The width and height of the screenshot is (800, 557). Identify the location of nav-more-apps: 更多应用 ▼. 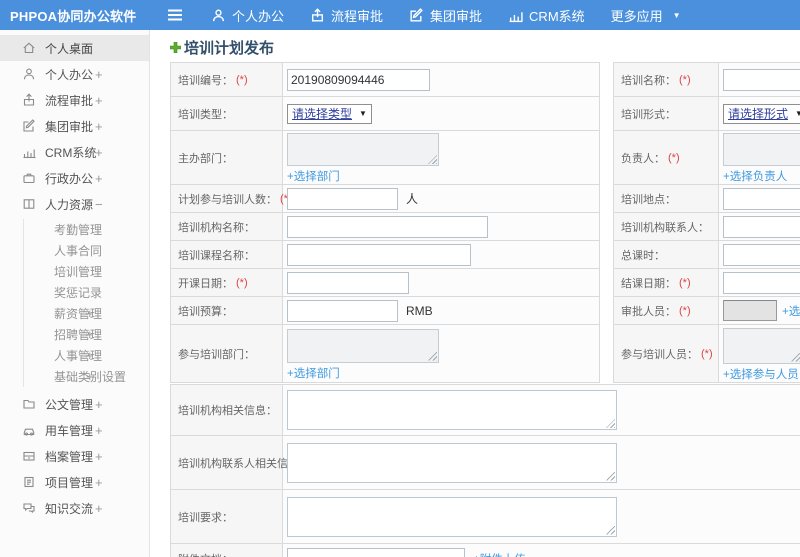
(646, 15).